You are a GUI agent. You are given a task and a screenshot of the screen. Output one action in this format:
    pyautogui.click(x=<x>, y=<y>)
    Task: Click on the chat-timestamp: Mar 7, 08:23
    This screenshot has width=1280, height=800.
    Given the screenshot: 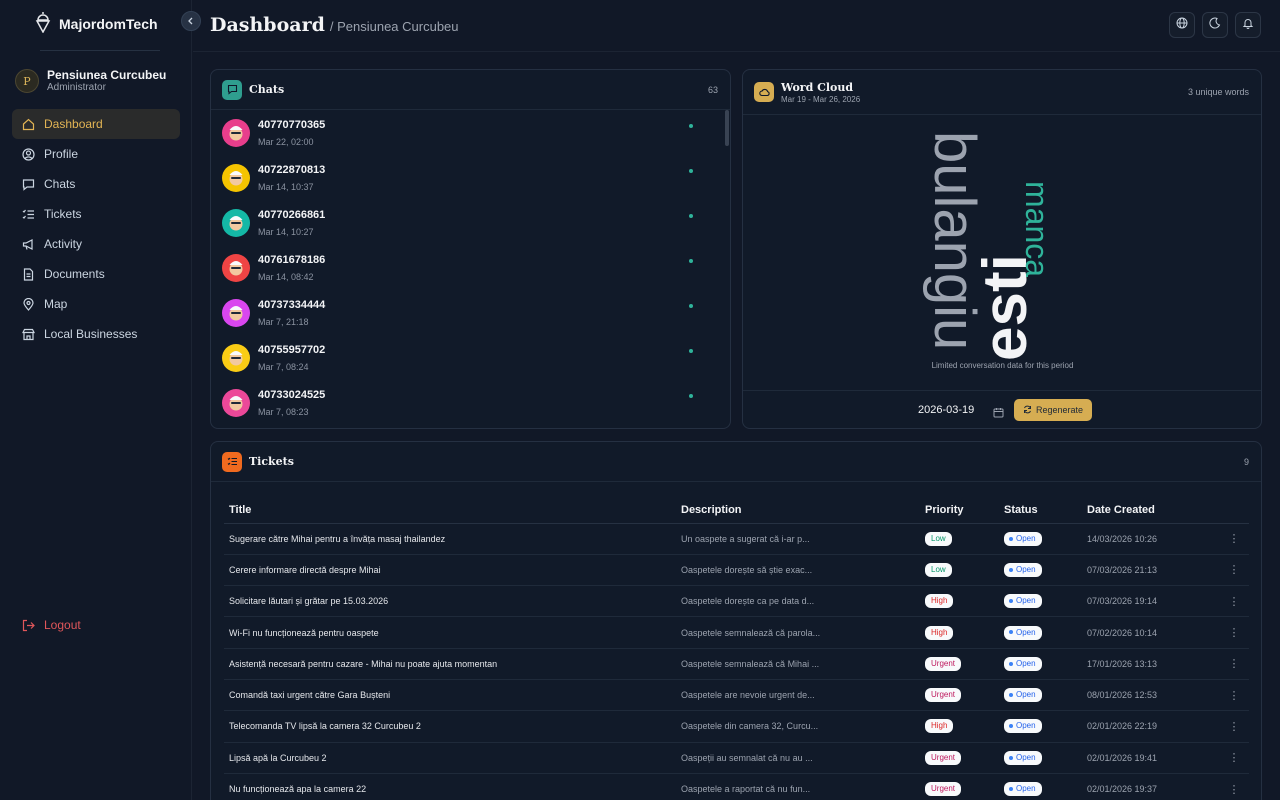 What is the action you would take?
    pyautogui.click(x=283, y=411)
    